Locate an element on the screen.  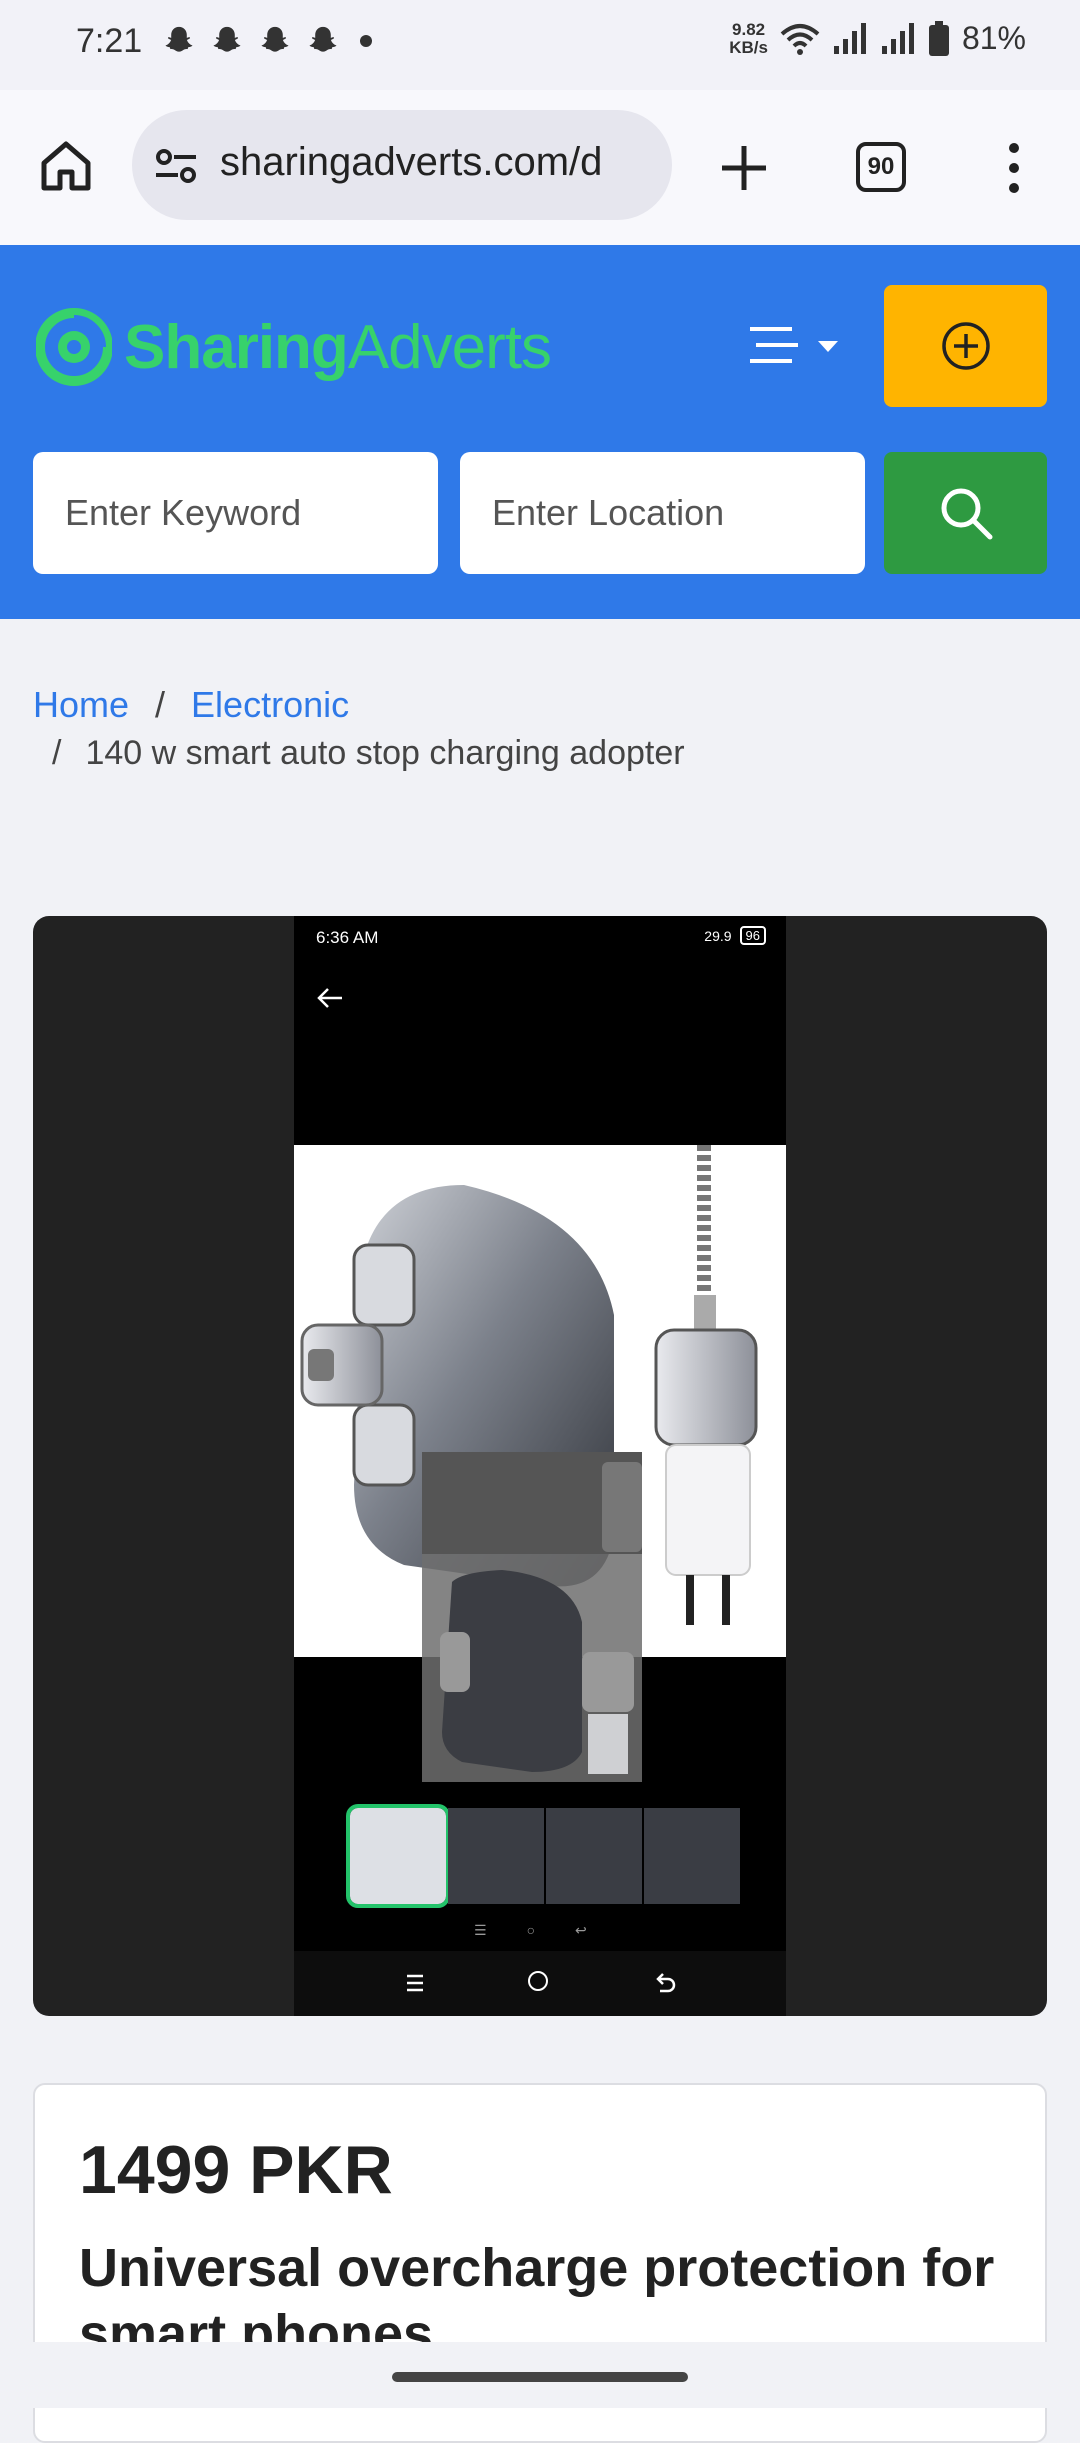
nav-back-icon is located at coordinates (666, 1983).